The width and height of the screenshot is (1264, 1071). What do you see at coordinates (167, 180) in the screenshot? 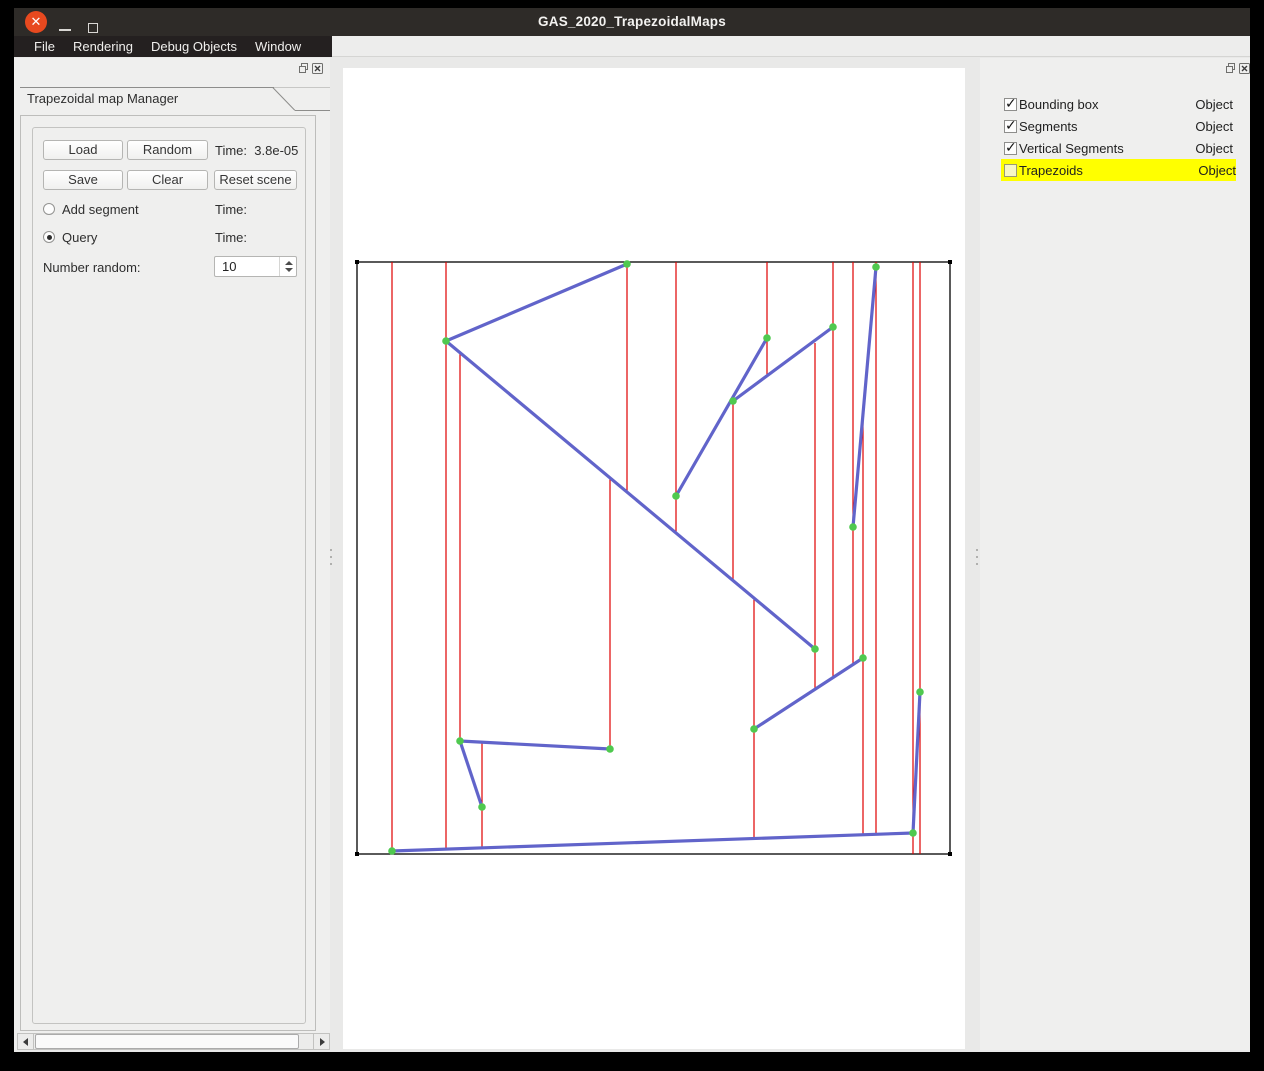
I see `clear-button: Clear` at bounding box center [167, 180].